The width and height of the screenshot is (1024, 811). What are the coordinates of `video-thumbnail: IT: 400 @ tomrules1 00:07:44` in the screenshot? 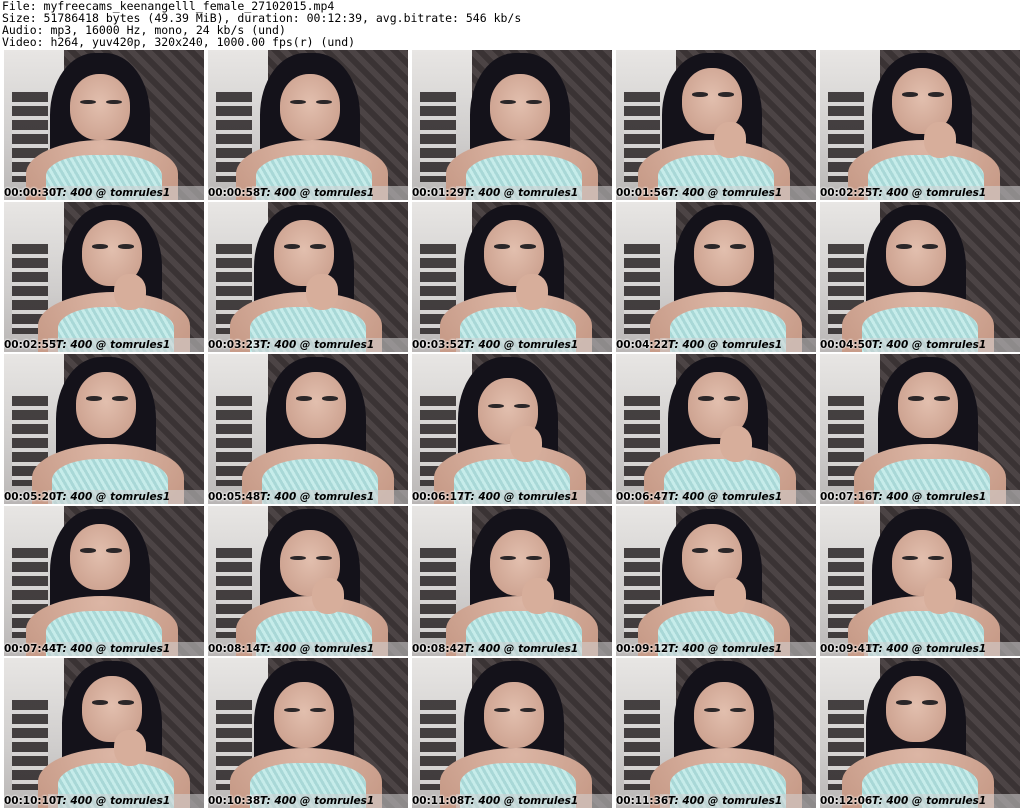 It's located at (104, 581).